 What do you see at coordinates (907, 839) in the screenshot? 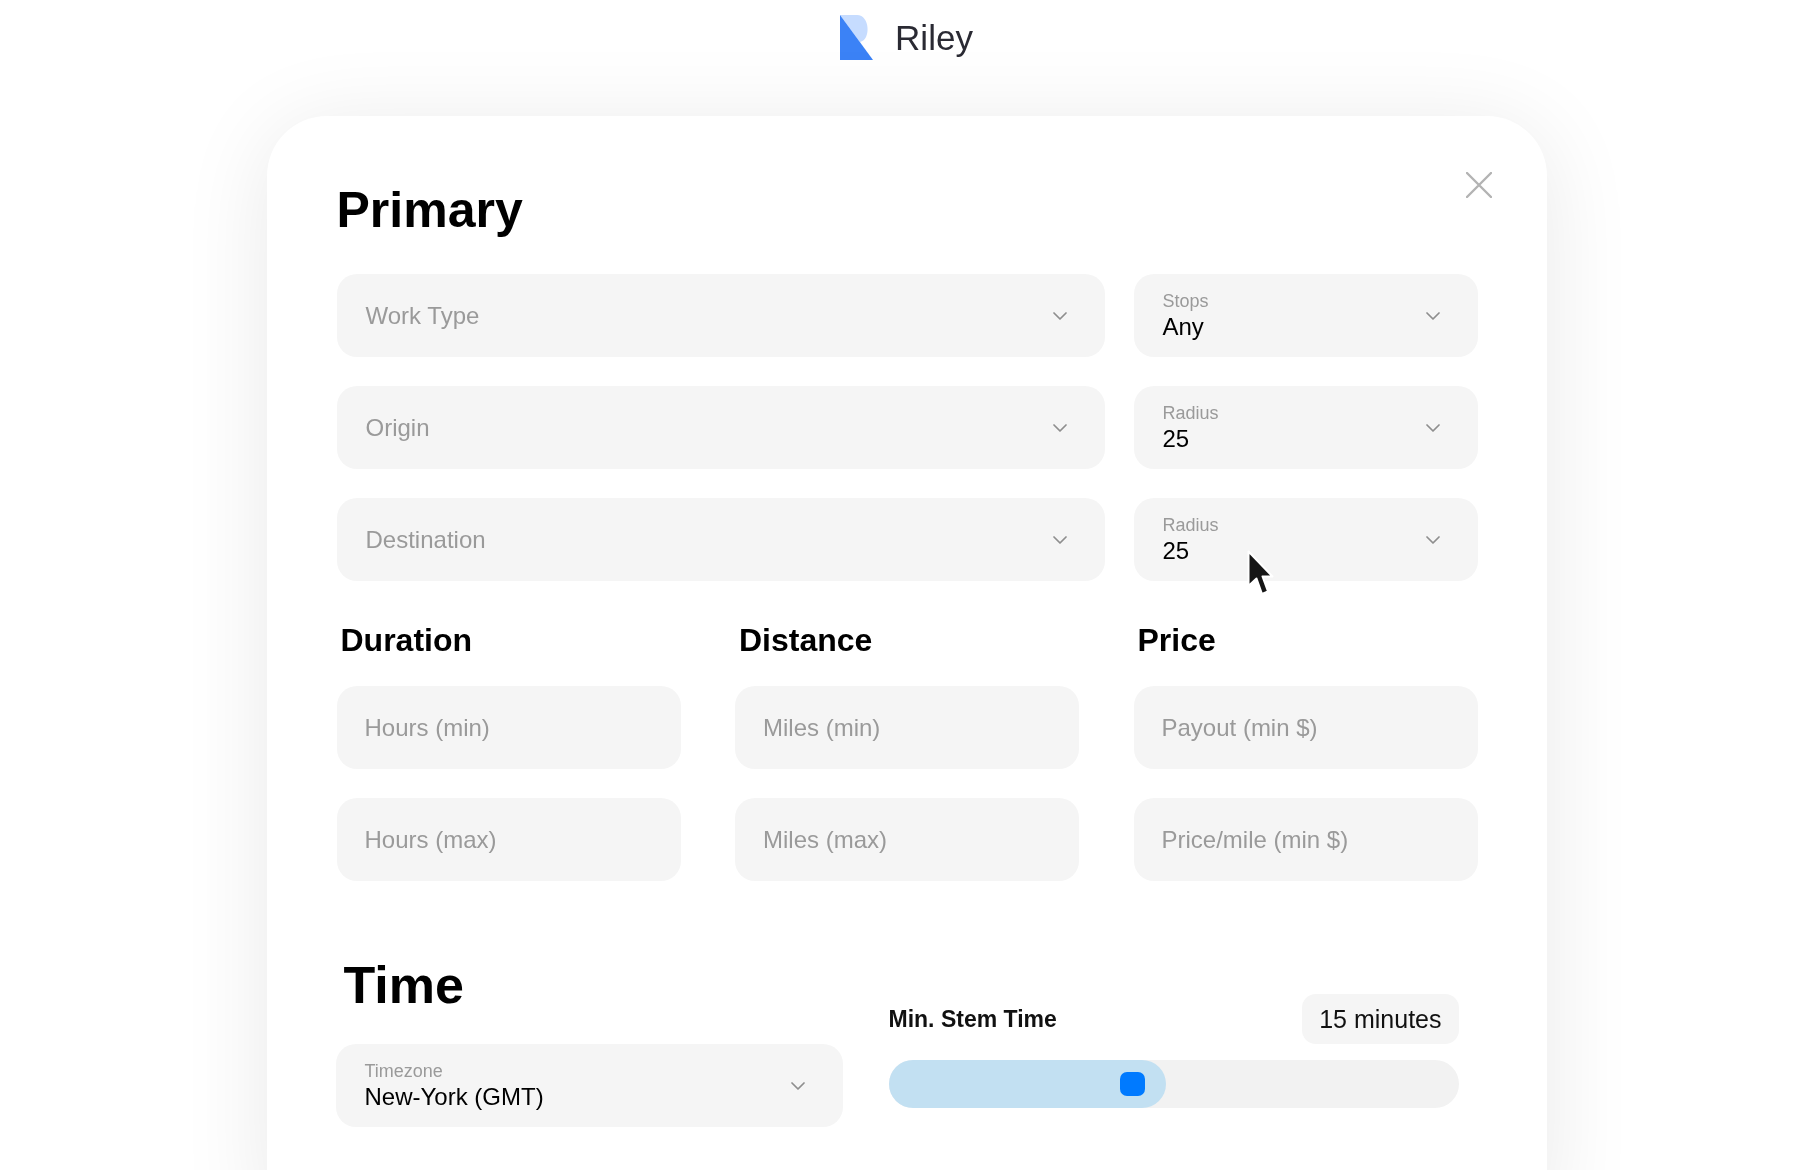
I see `input-field: Miles (max)` at bounding box center [907, 839].